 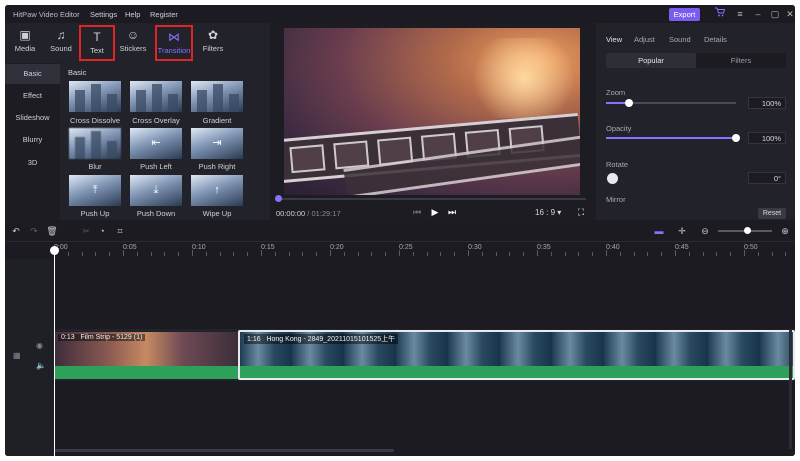 I want to click on transition-label: Wipe Up, so click(x=217, y=213).